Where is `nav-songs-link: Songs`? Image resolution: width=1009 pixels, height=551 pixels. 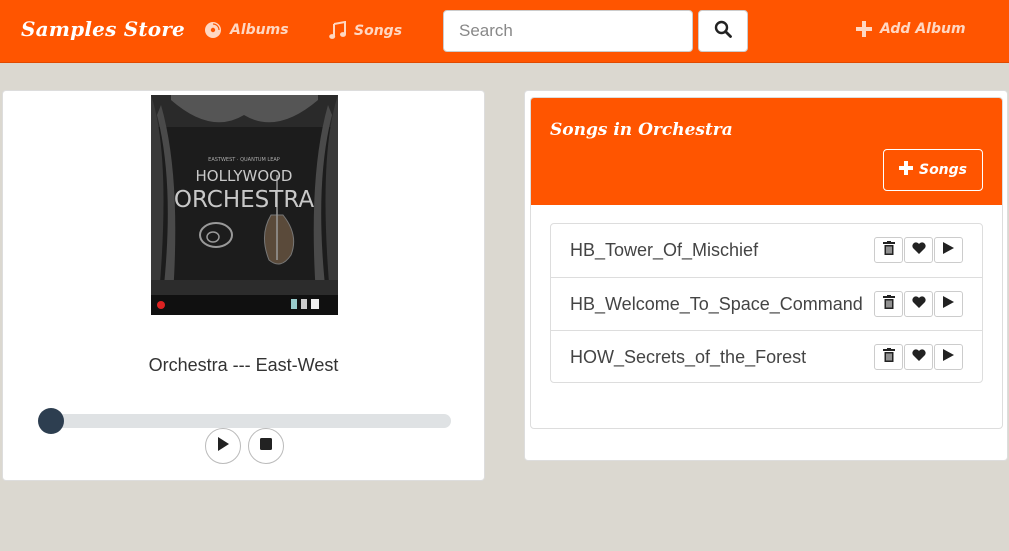 nav-songs-link: Songs is located at coordinates (365, 30).